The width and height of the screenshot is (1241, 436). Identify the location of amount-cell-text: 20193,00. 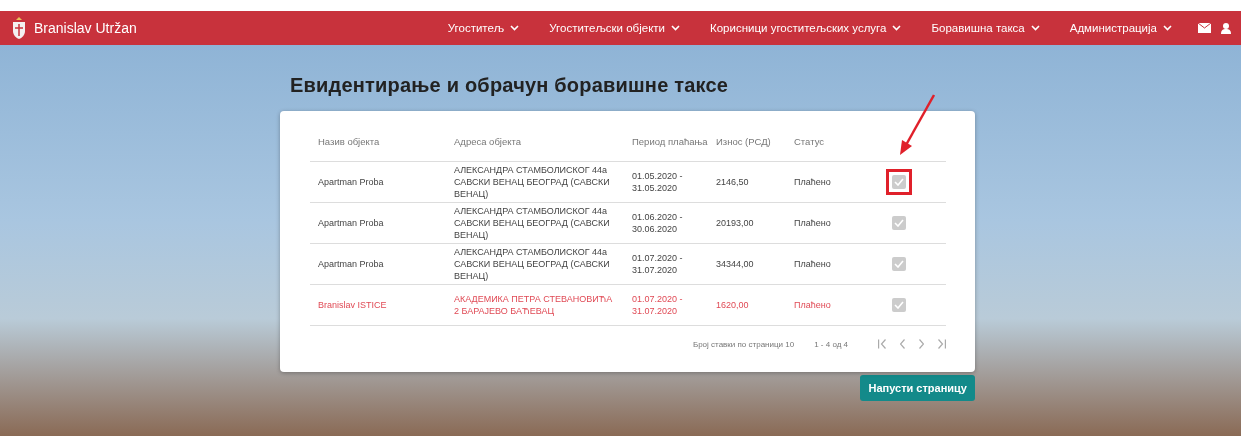
(735, 223).